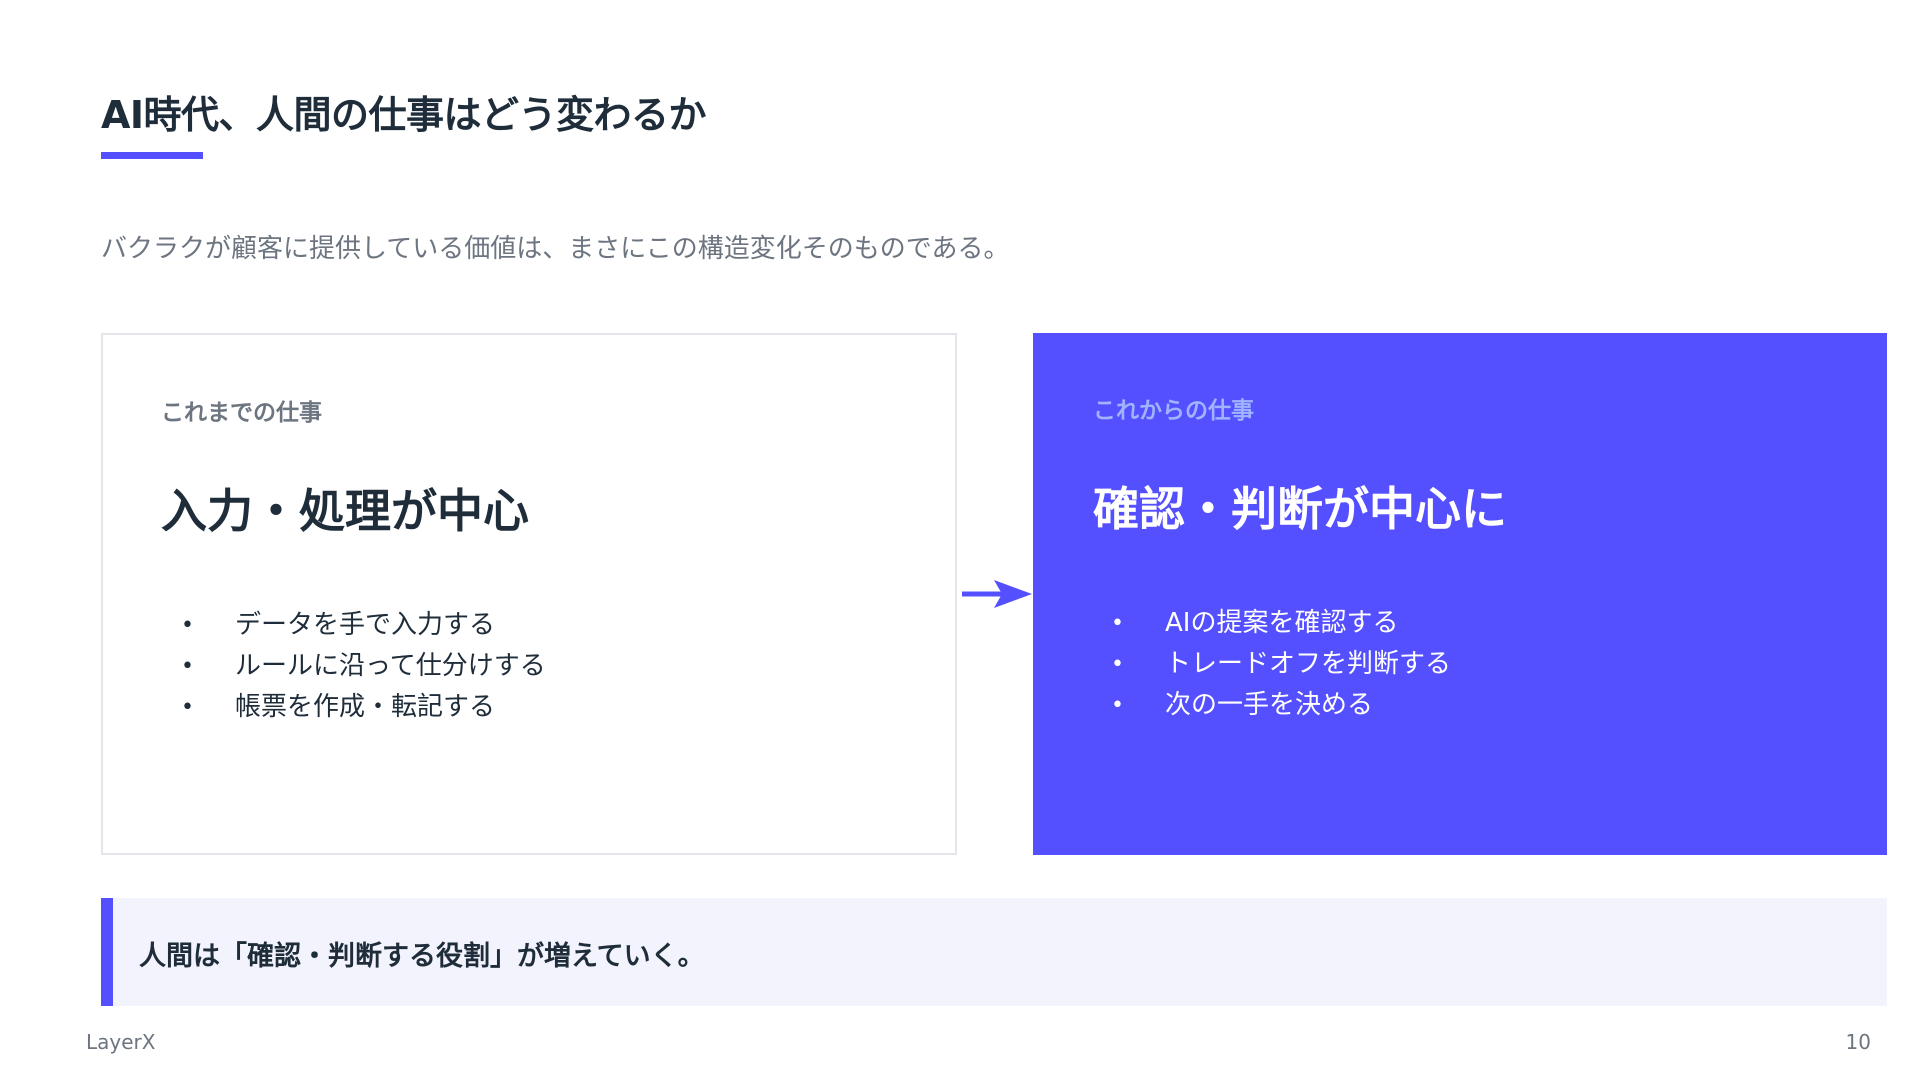  I want to click on callout-box: 人間は「確認・判断する役割」が増えていく。, so click(994, 952).